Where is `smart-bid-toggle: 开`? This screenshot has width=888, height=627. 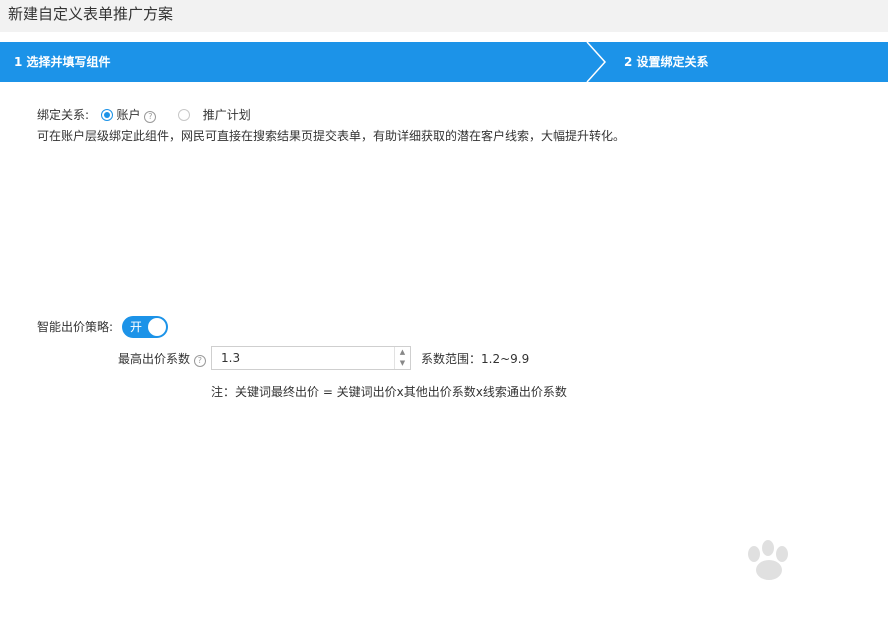
smart-bid-toggle: 开 is located at coordinates (145, 327).